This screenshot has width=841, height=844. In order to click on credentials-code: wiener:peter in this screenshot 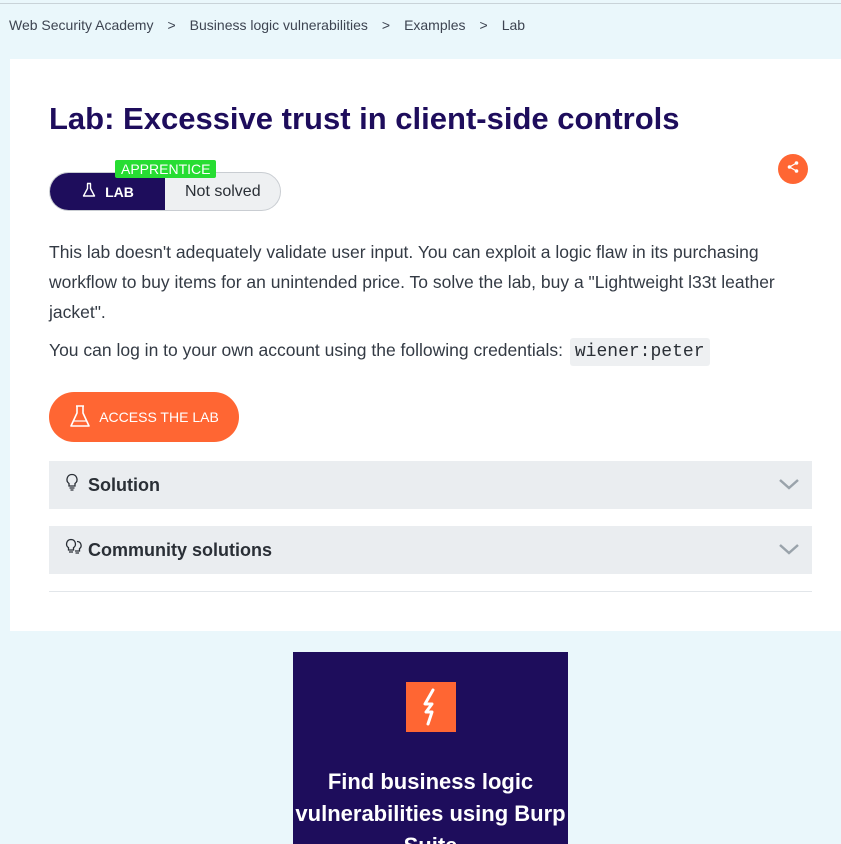, I will do `click(639, 352)`.